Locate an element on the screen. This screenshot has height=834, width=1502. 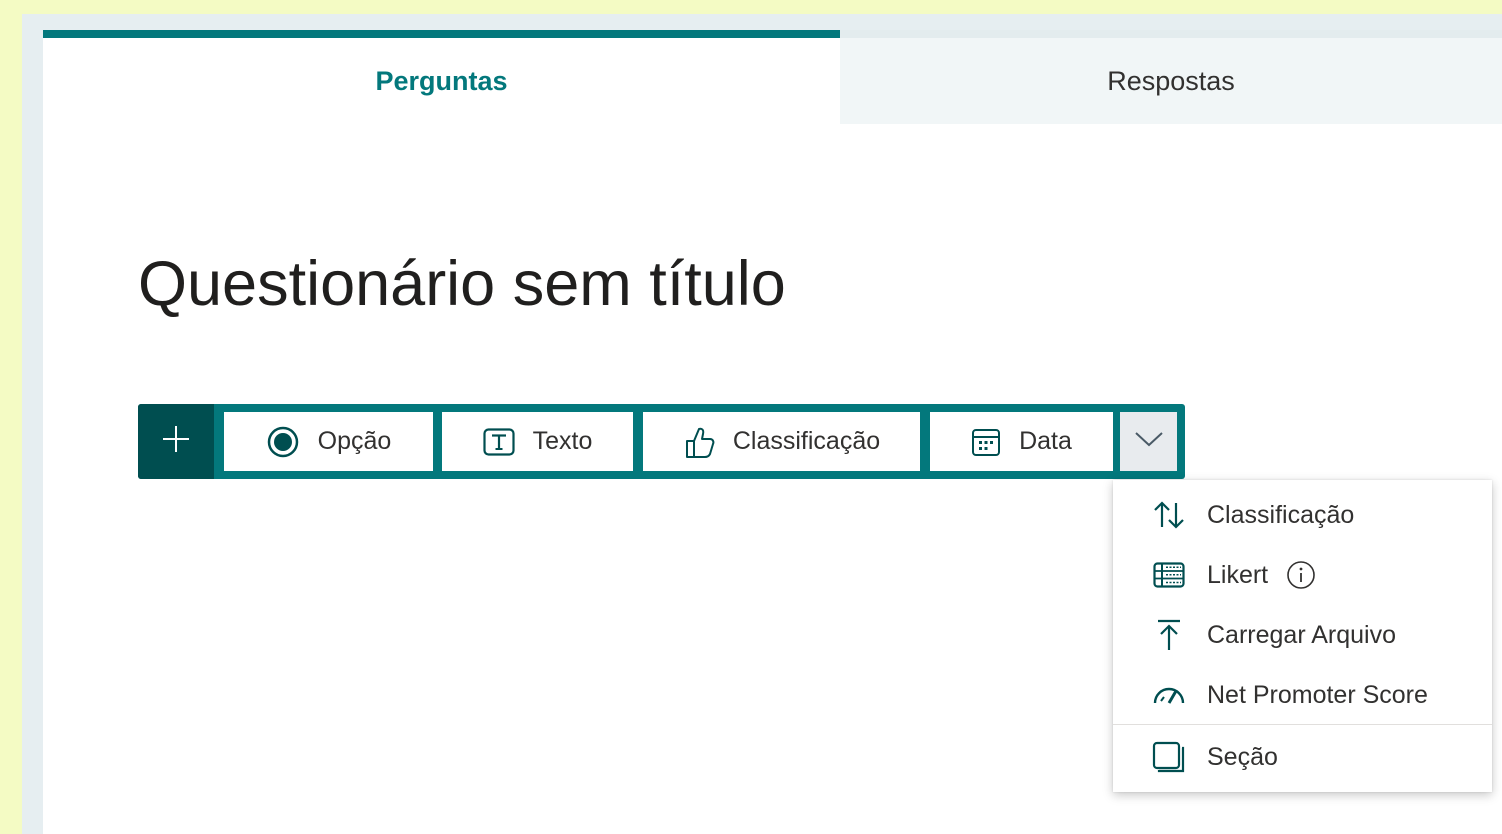
info-icon is located at coordinates (1301, 575).